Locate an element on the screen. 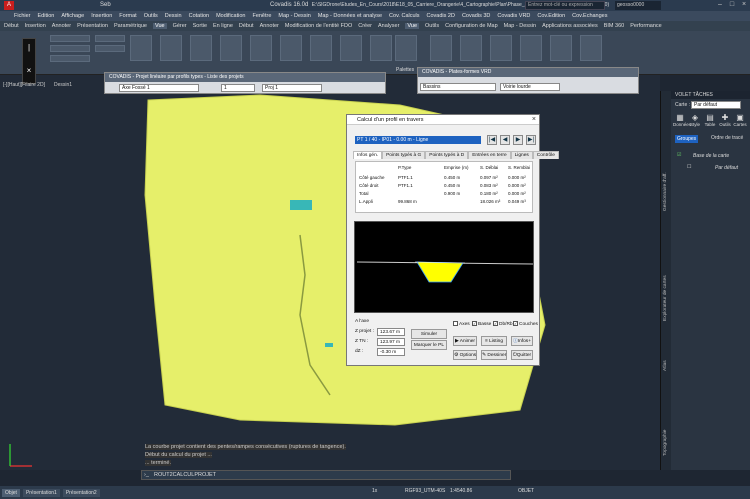 This screenshot has height=499, width=750. animer-button: ▶ Animer is located at coordinates (465, 341).